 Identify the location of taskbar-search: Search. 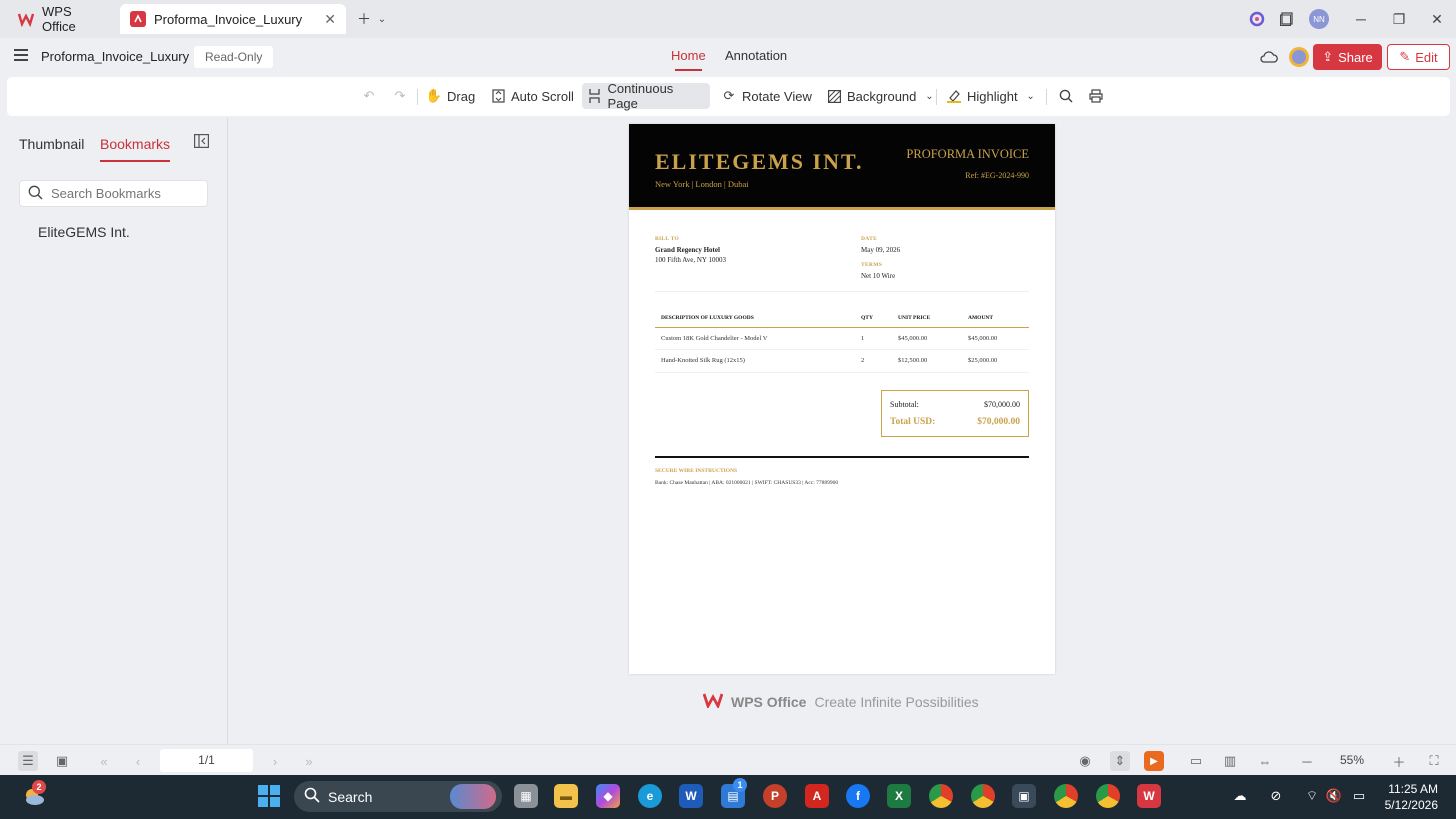
(398, 796).